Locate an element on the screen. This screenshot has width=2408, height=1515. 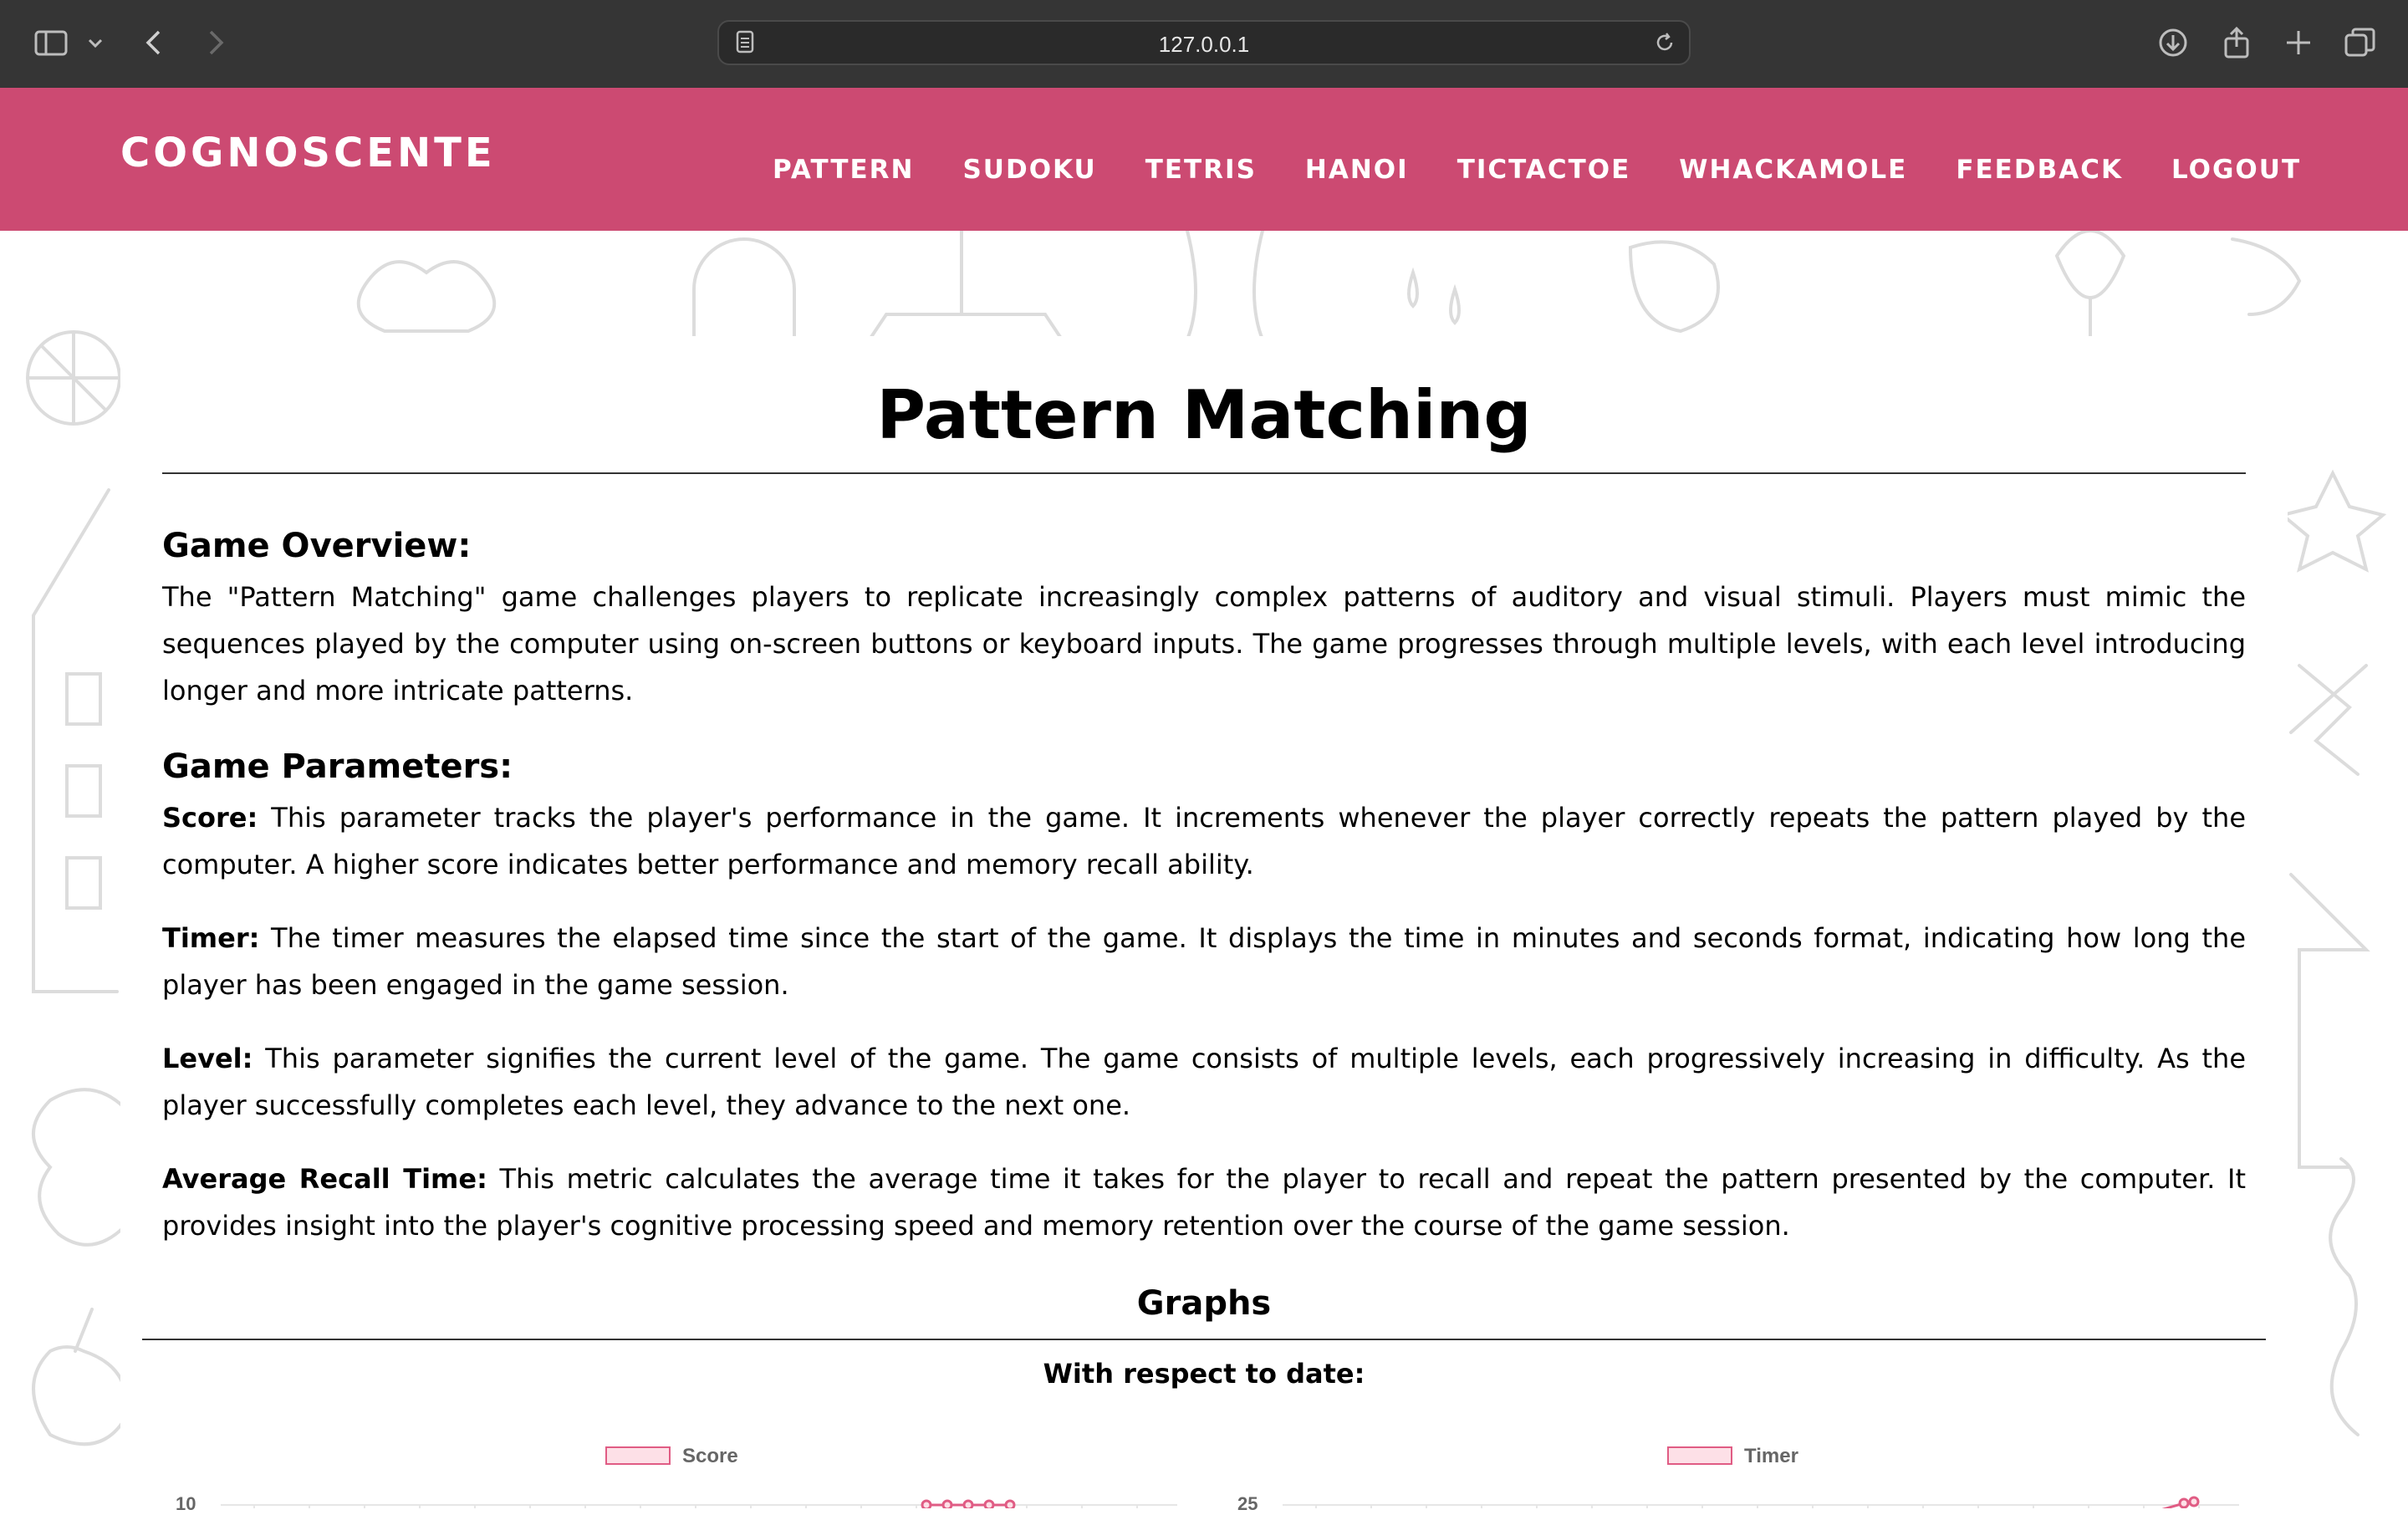
chevron-down-icon is located at coordinates (95, 42).